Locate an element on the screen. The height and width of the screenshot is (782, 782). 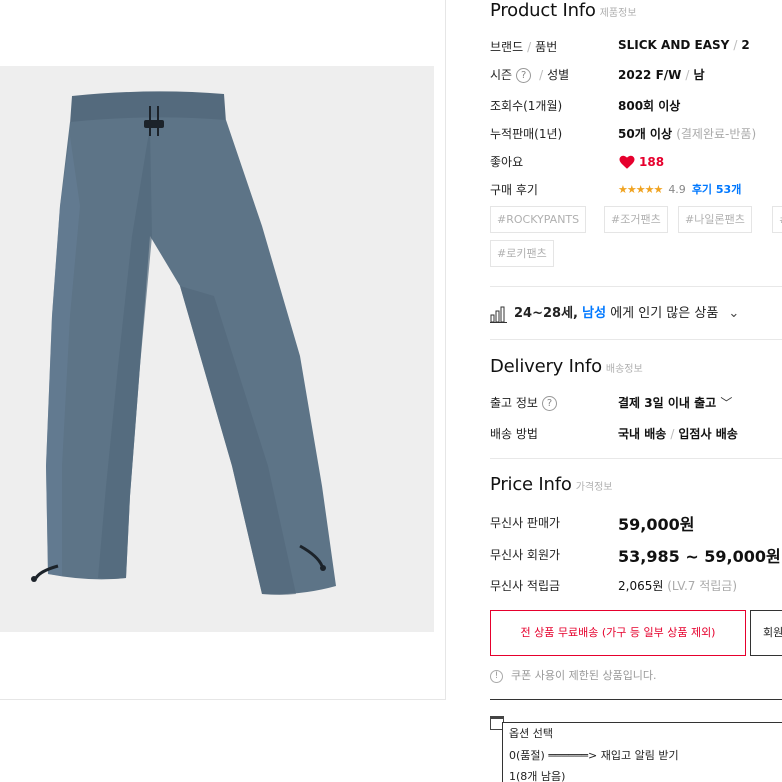
tag-item: #ROCKYPANTS is located at coordinates (538, 219).